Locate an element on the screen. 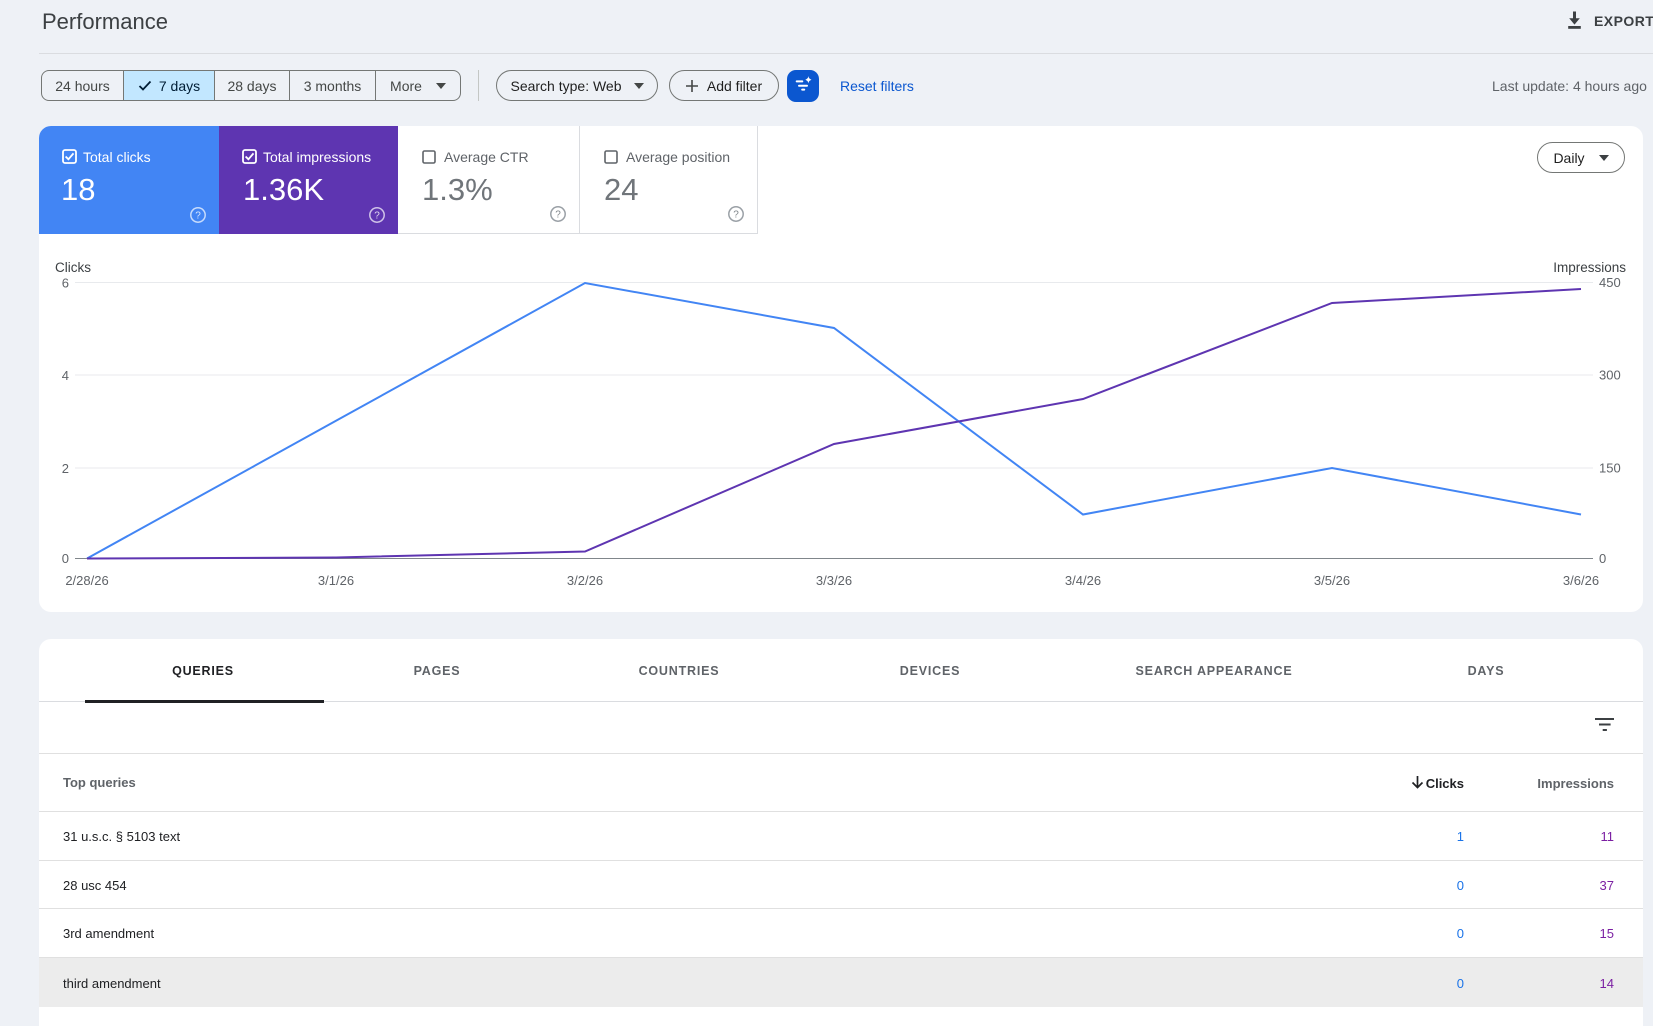 This screenshot has width=1653, height=1026. svg-text: 300 is located at coordinates (1610, 375).